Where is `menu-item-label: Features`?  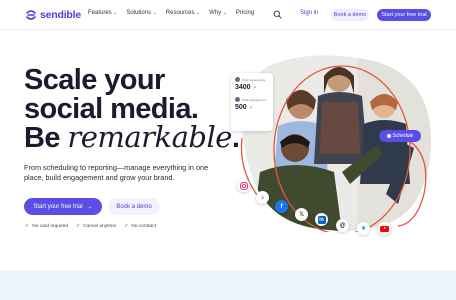 menu-item-label: Features is located at coordinates (100, 13).